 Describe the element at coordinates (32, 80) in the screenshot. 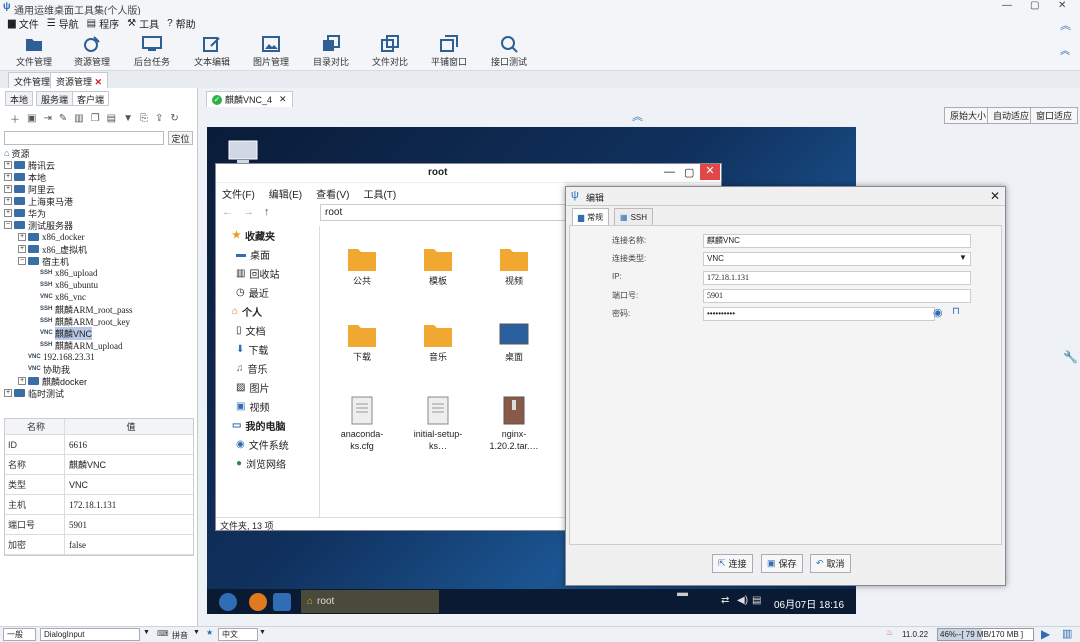

I see `tab-file-manager: 文件管理` at that location.